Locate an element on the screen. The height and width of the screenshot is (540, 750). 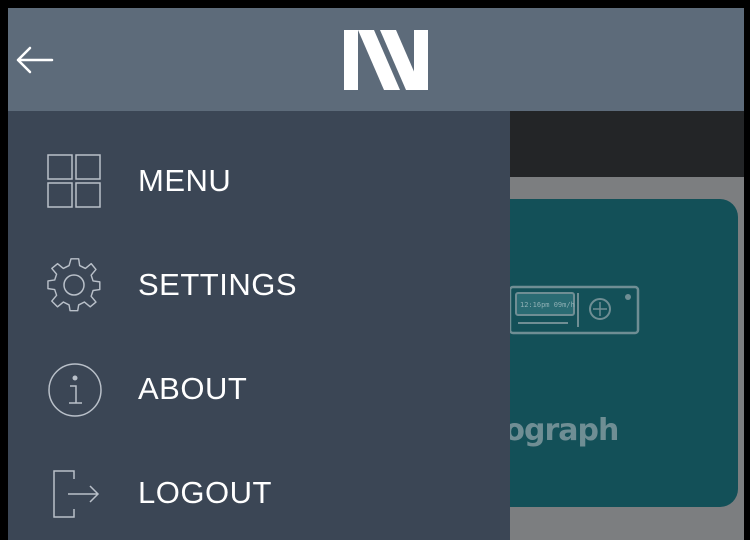
drawer-item-logout: LOGOUT is located at coordinates (259, 493).